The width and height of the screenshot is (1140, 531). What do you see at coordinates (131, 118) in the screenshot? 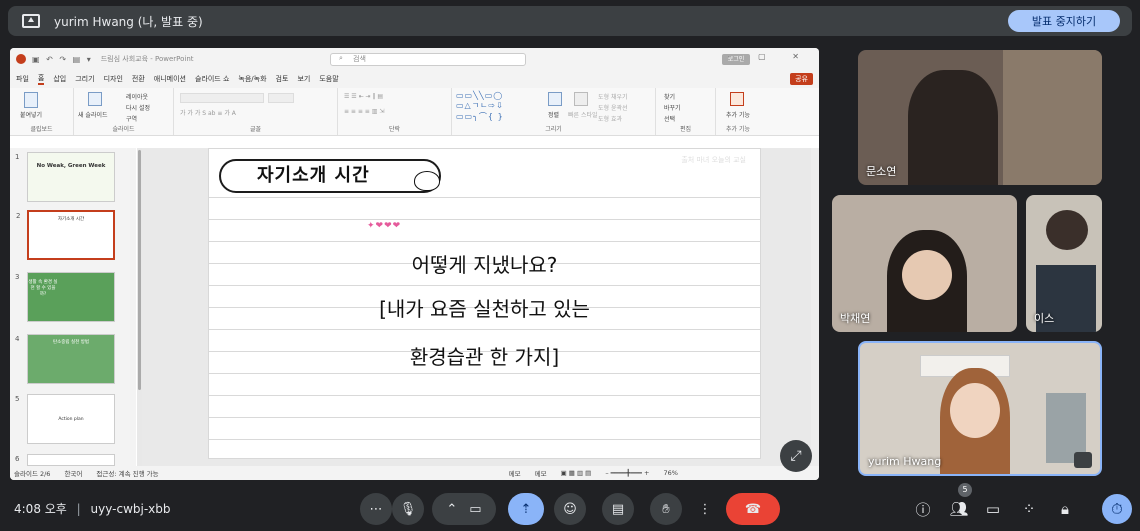
I see `section-label: 구역` at bounding box center [131, 118].